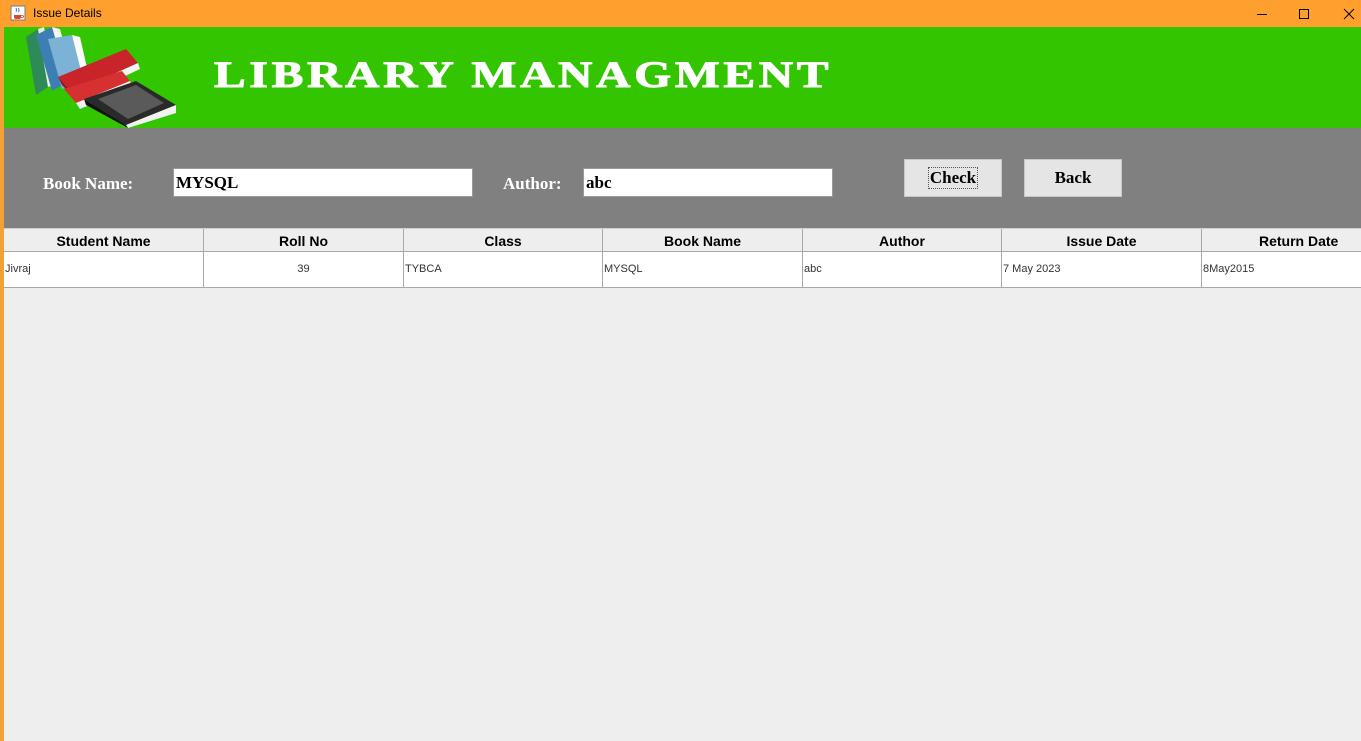  I want to click on check-button-label: Check, so click(953, 178).